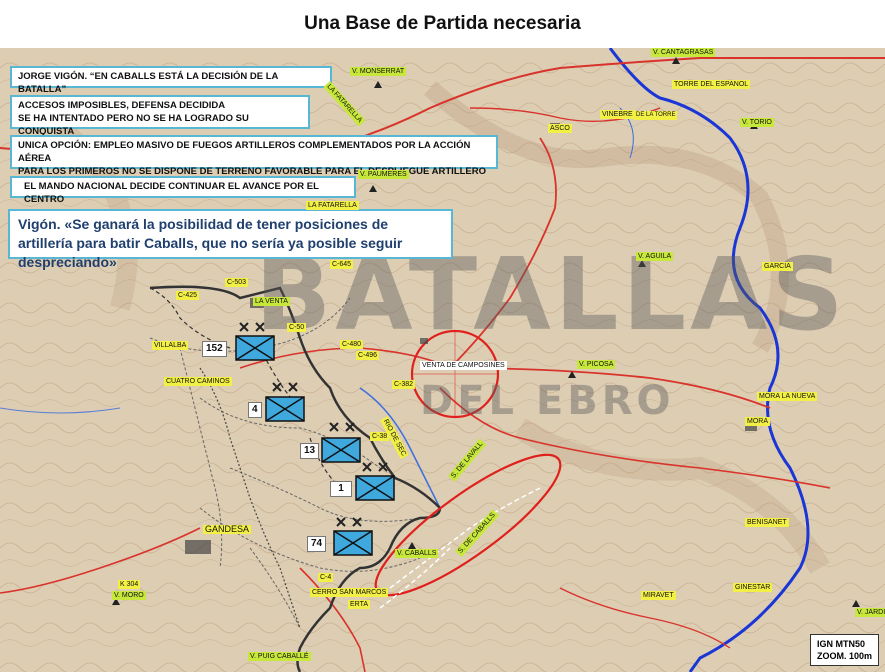 This screenshot has width=885, height=672. Describe the element at coordinates (198, 381) in the screenshot. I see `label-cuatro-caminos: CUATRO CAMINOS` at that location.